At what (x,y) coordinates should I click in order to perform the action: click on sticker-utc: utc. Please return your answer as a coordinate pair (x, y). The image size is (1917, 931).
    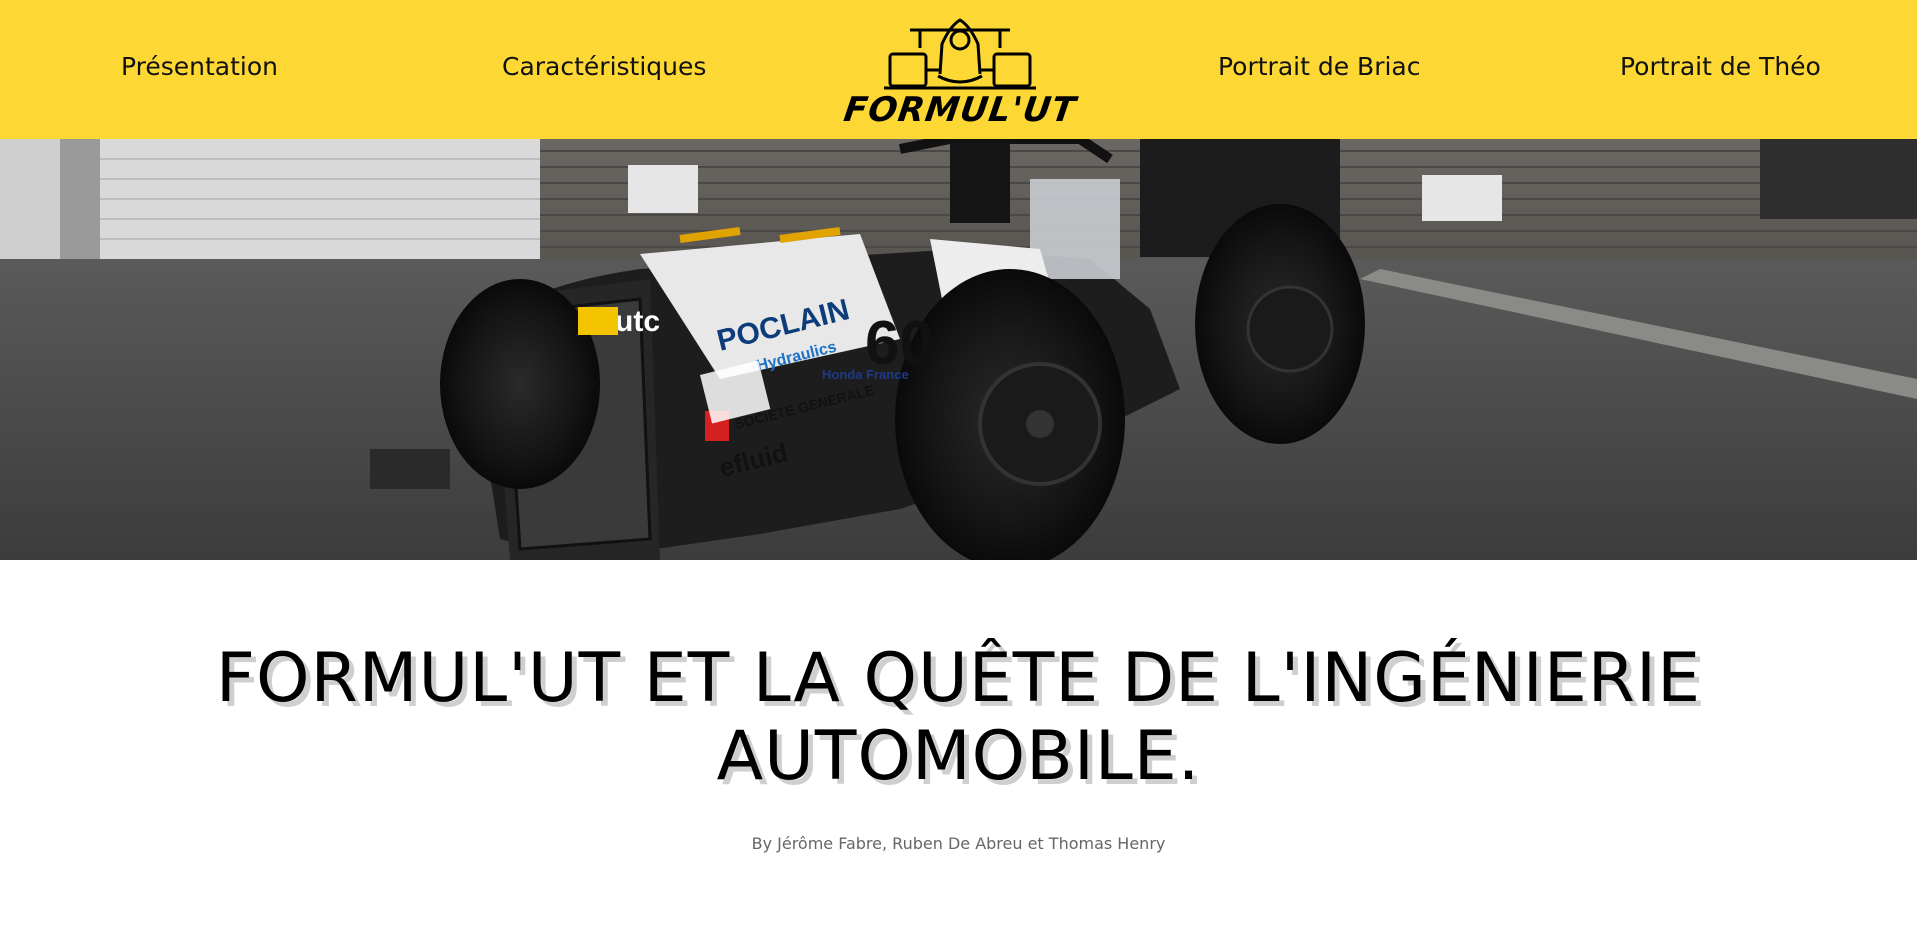
    Looking at the image, I should click on (637, 321).